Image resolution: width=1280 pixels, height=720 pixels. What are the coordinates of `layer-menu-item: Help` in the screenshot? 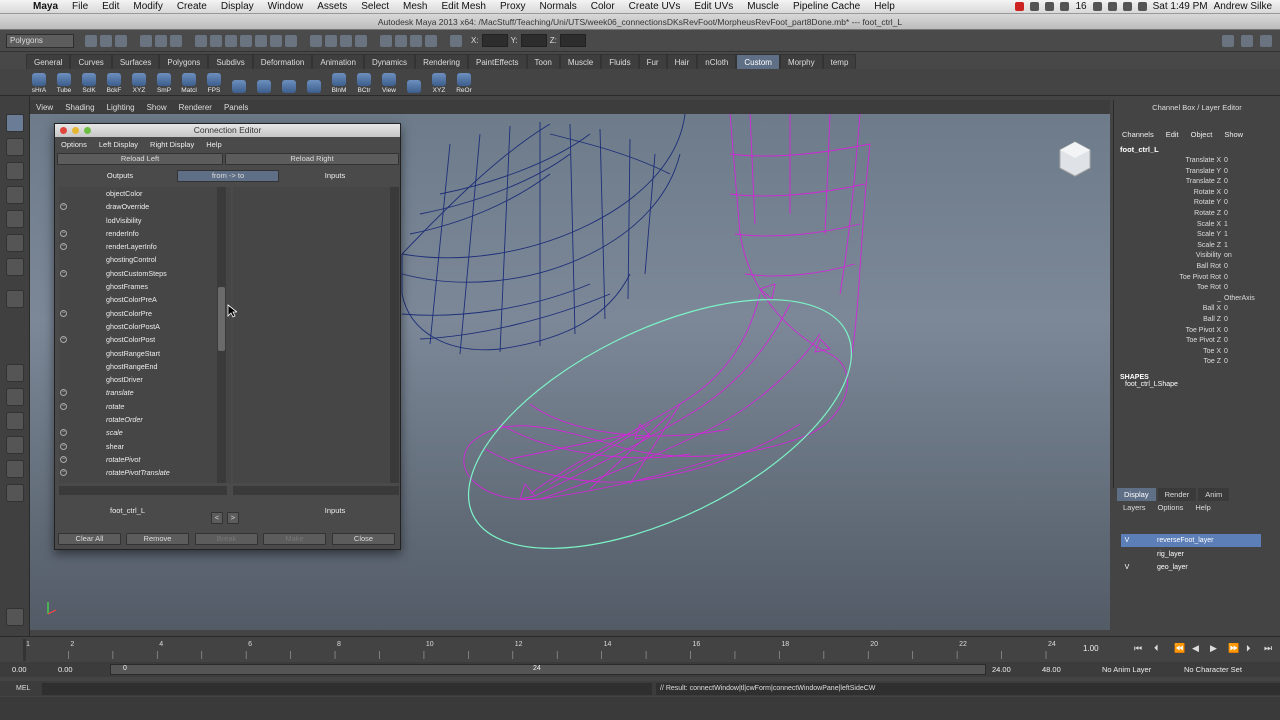 It's located at (1202, 507).